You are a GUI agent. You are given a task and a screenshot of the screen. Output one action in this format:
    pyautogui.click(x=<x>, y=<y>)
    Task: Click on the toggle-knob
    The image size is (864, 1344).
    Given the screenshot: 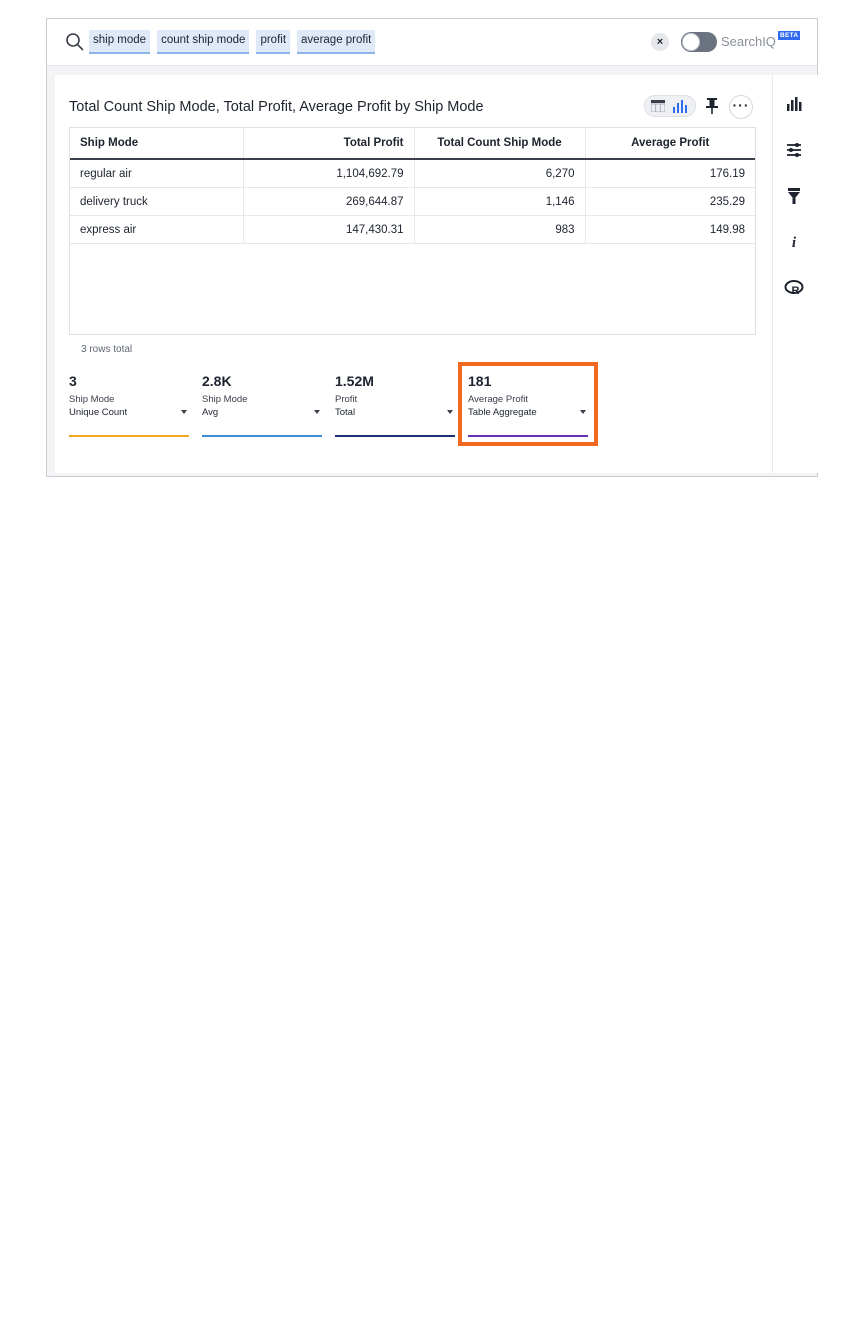 What is the action you would take?
    pyautogui.click(x=691, y=42)
    